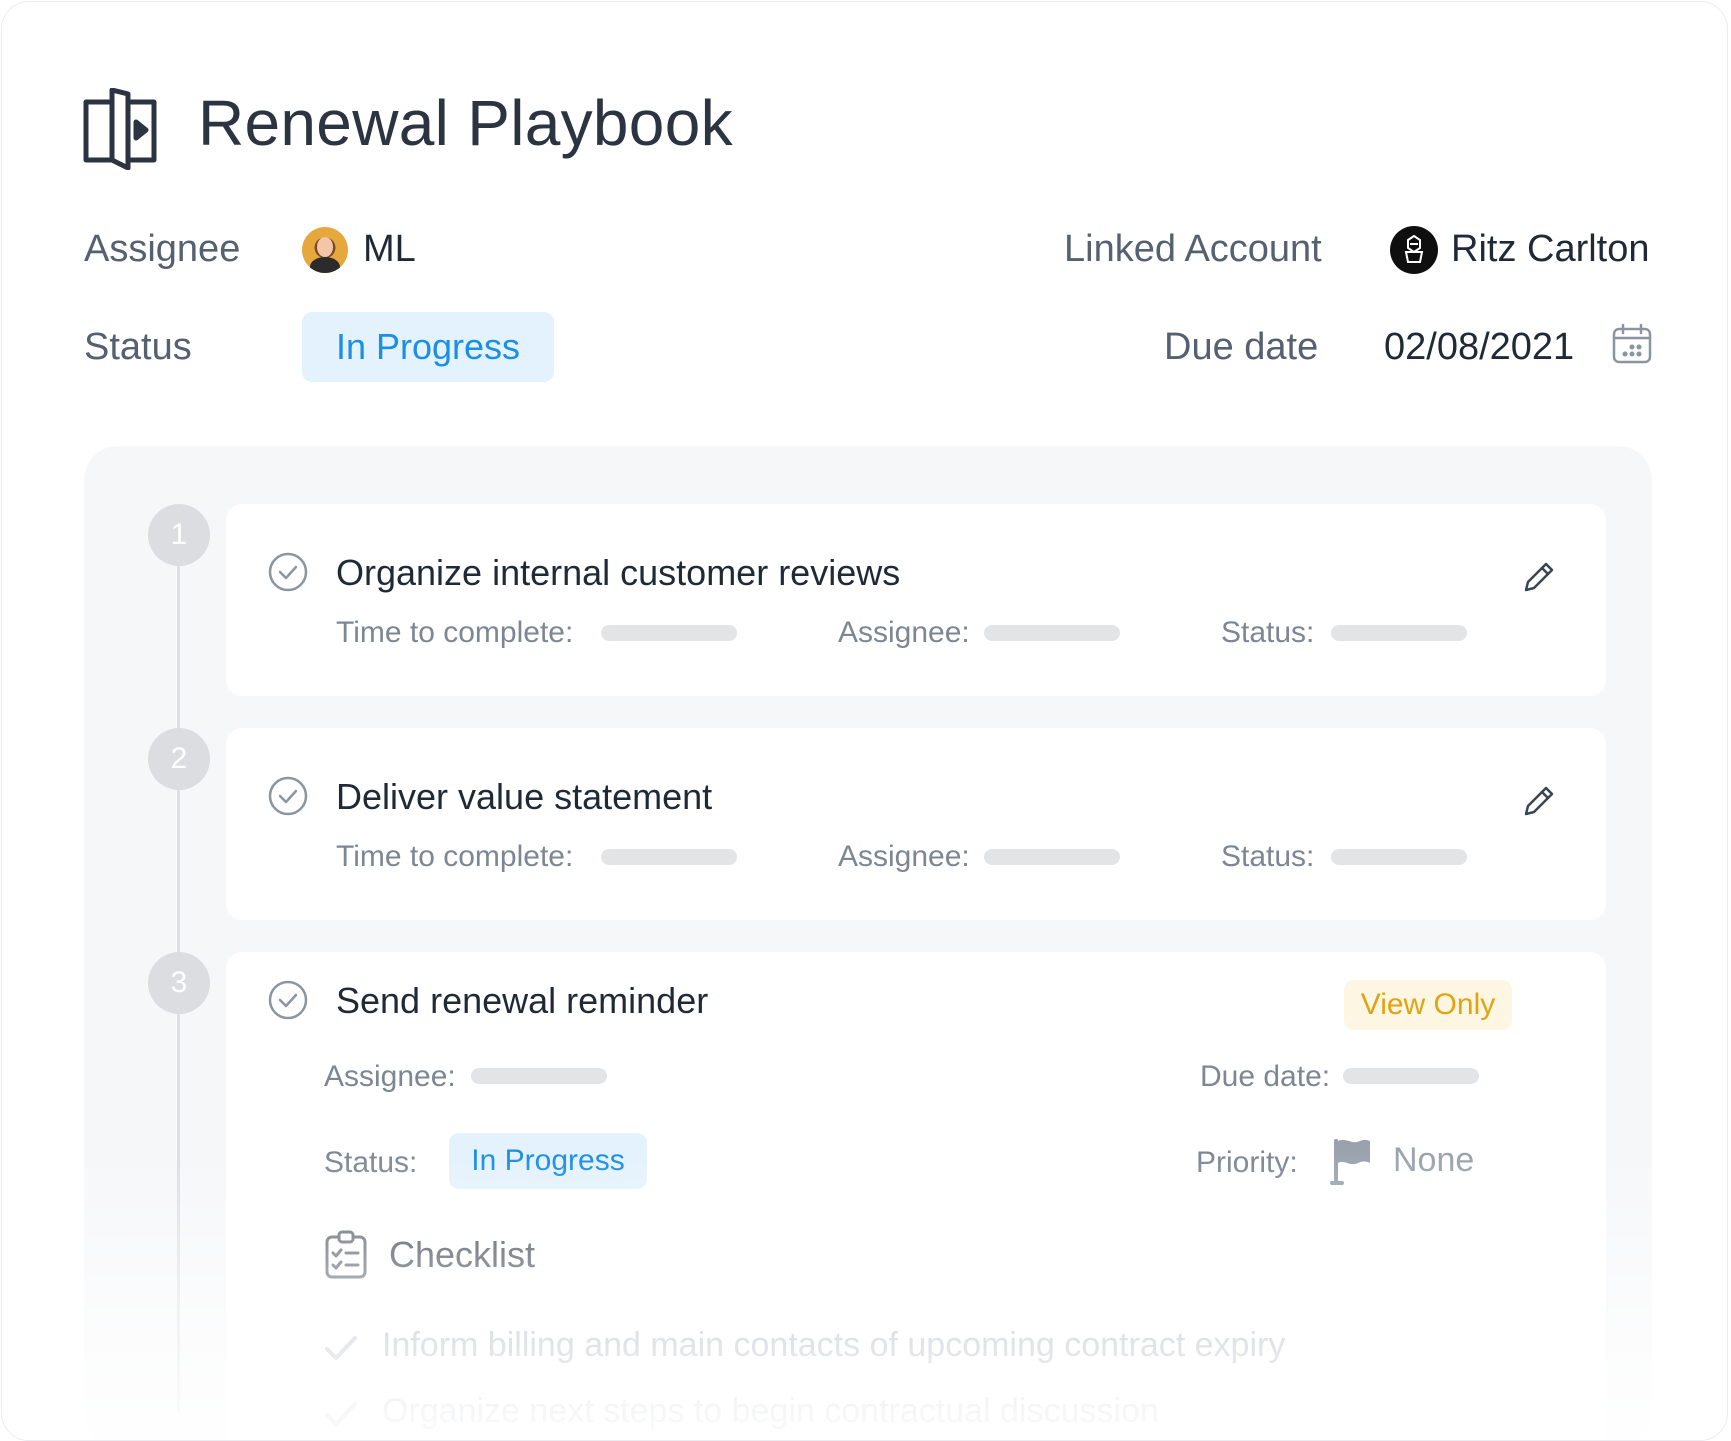 This screenshot has height=1441, width=1731. What do you see at coordinates (1411, 1076) in the screenshot?
I see `due-date-placeholder` at bounding box center [1411, 1076].